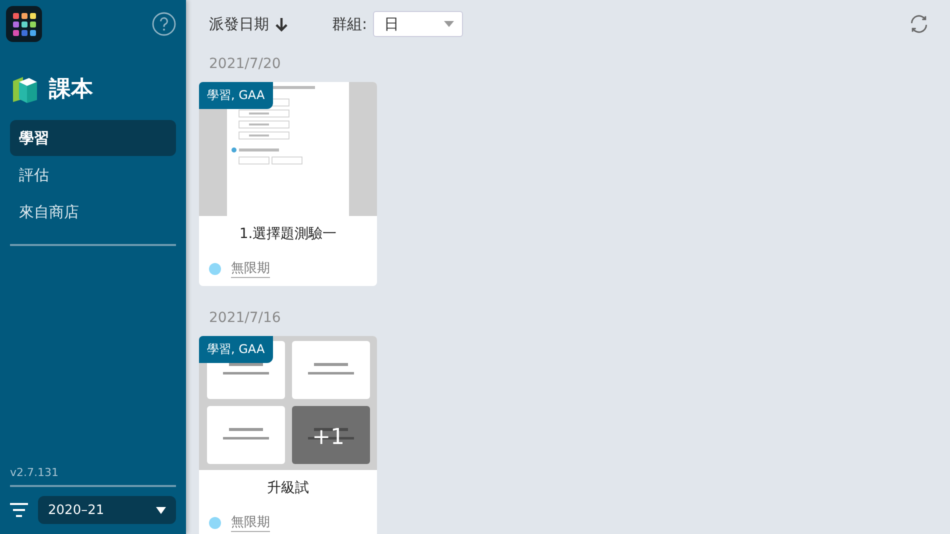 The width and height of the screenshot is (950, 534). I want to click on app-title: 課本, so click(71, 90).